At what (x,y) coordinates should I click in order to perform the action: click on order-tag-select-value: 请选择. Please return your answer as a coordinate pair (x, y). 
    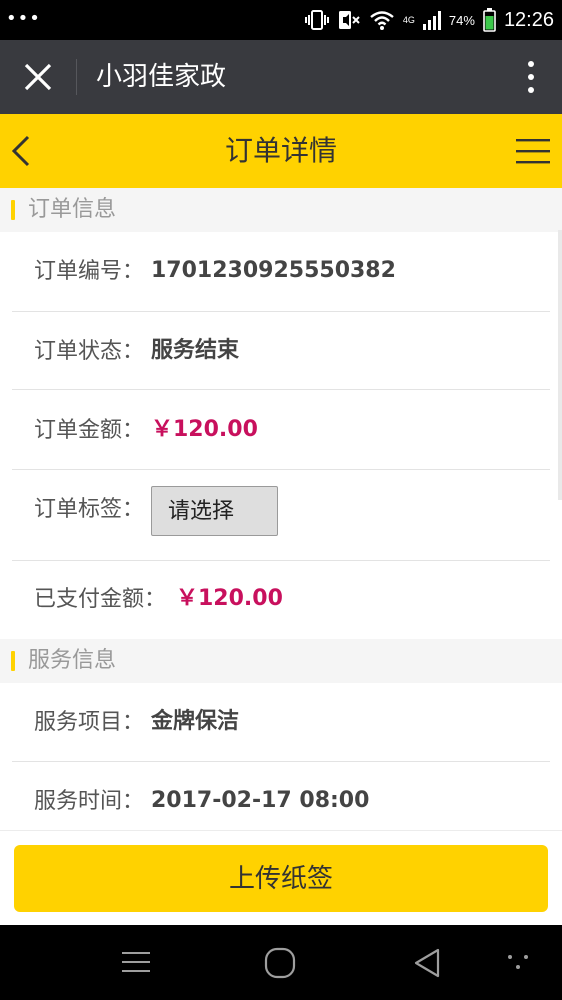
    Looking at the image, I should click on (201, 511).